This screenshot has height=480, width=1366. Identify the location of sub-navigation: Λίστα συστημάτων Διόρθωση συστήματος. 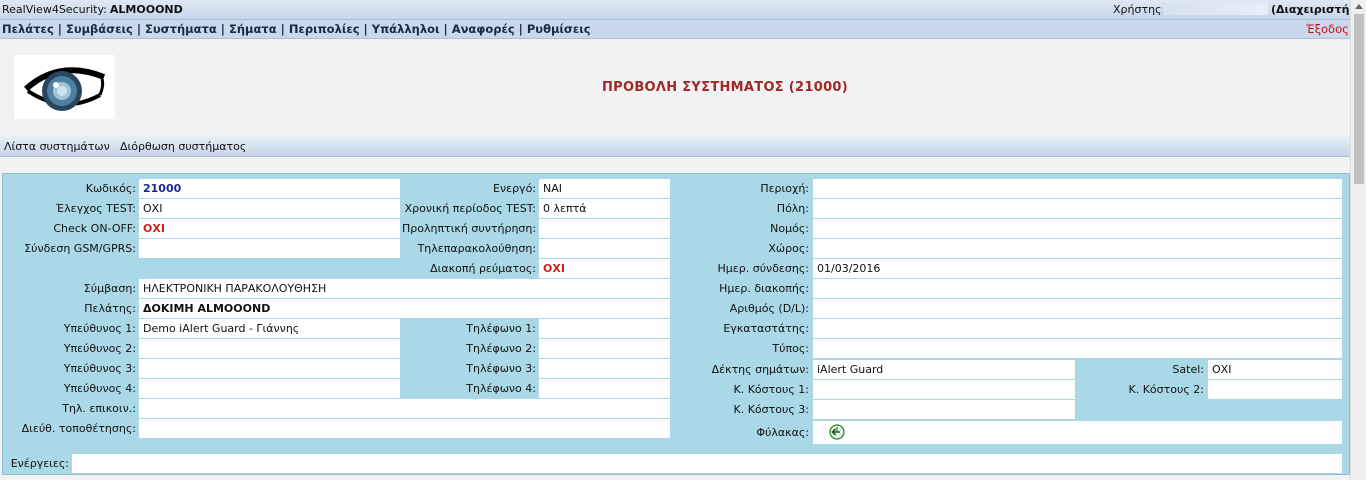
(675, 146).